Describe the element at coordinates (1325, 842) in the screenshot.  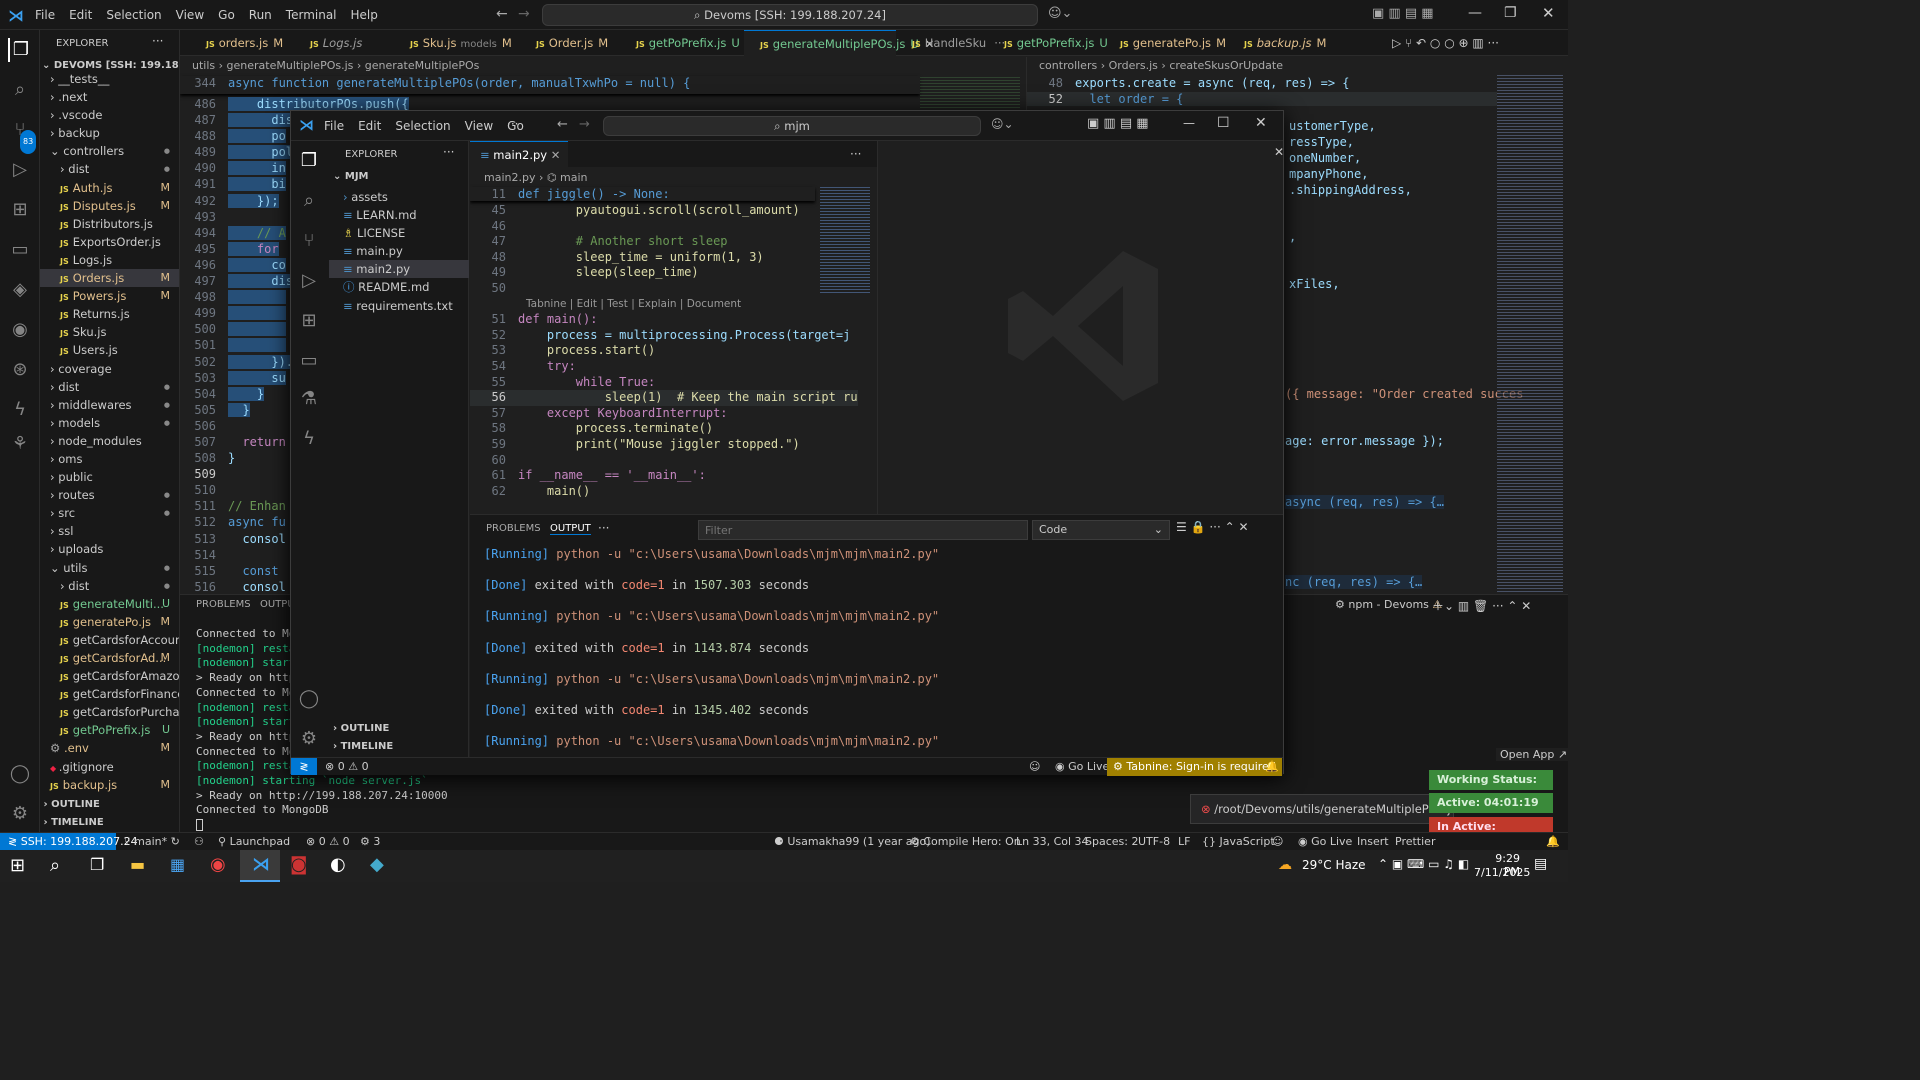
I see `golive-status: ◉ Go Live` at that location.